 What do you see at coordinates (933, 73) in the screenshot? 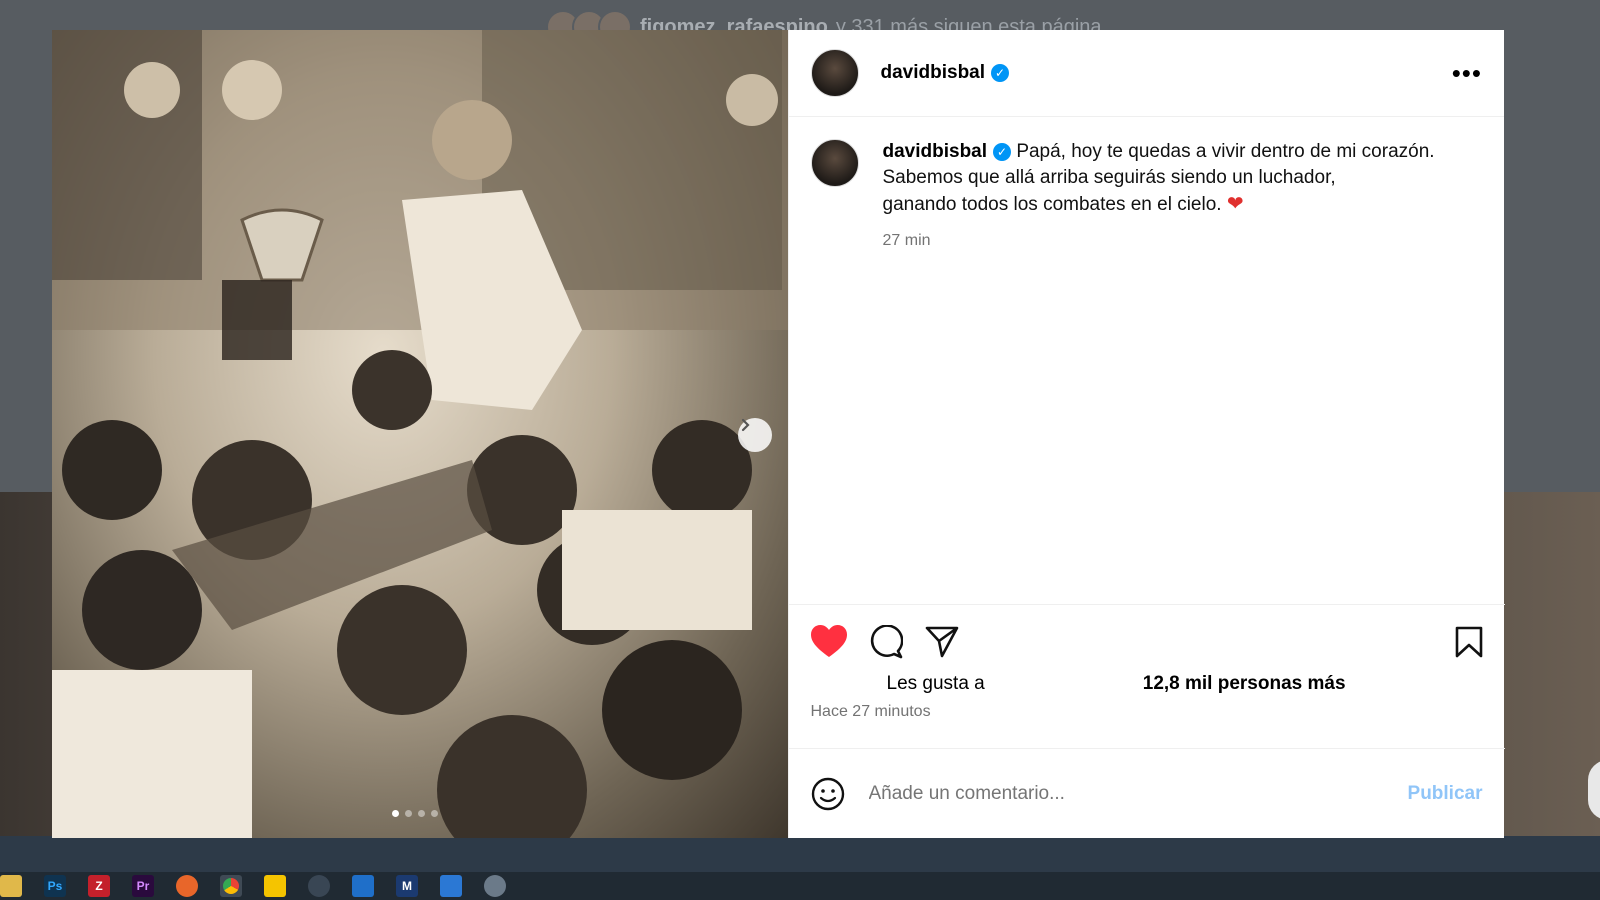
I see `author-username: davidbisbal` at bounding box center [933, 73].